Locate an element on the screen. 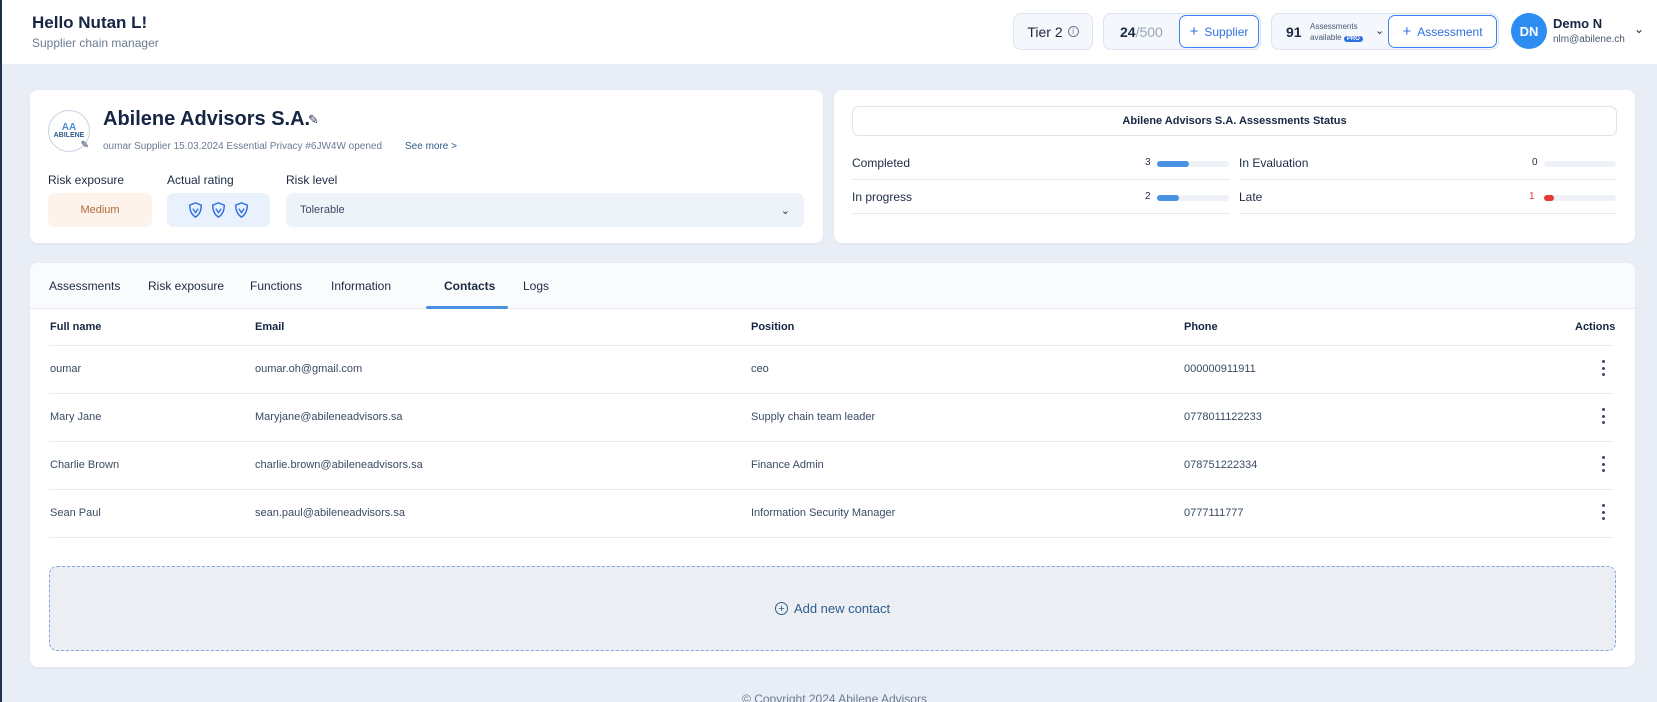  contact-email: sean.paul@abileneadvisors.sa is located at coordinates (330, 513).